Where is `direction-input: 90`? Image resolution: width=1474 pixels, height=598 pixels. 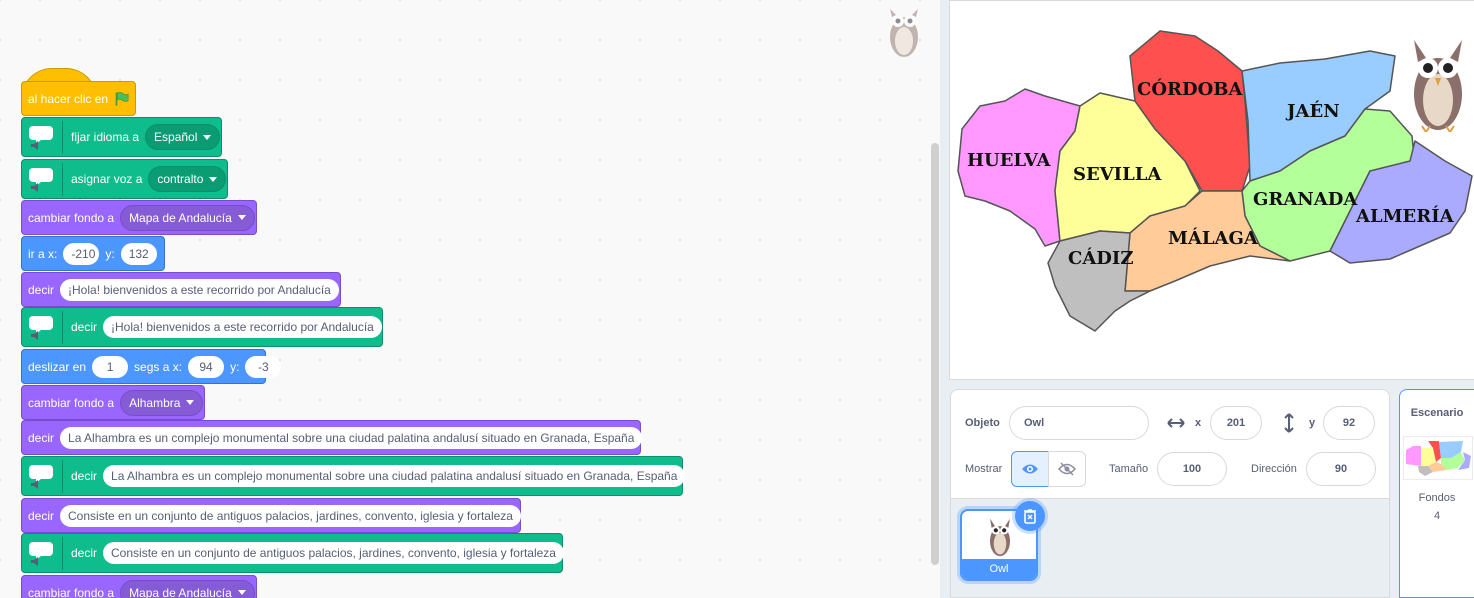
direction-input: 90 is located at coordinates (1341, 469).